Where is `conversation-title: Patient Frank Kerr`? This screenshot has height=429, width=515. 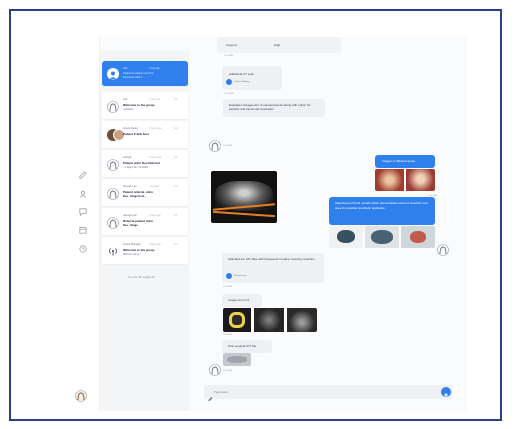 conversation-title: Patient Frank Kerr is located at coordinates (136, 134).